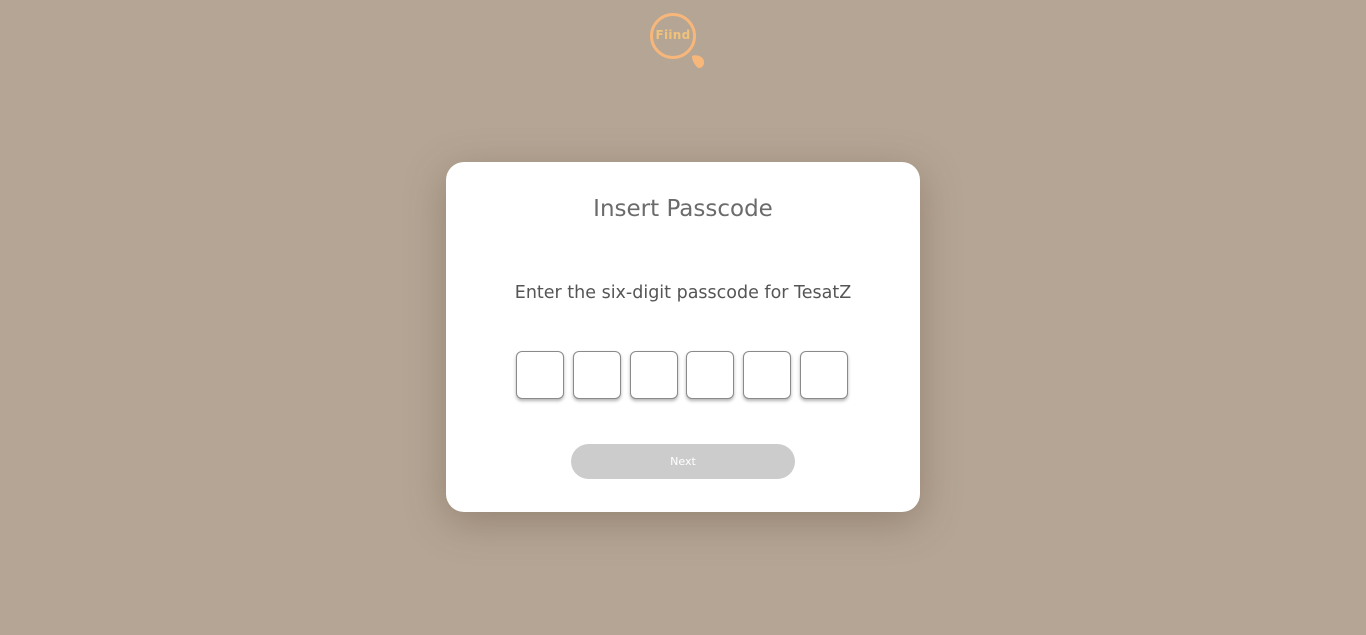  Describe the element at coordinates (683, 209) in the screenshot. I see `page-title: Insert Passcode` at that location.